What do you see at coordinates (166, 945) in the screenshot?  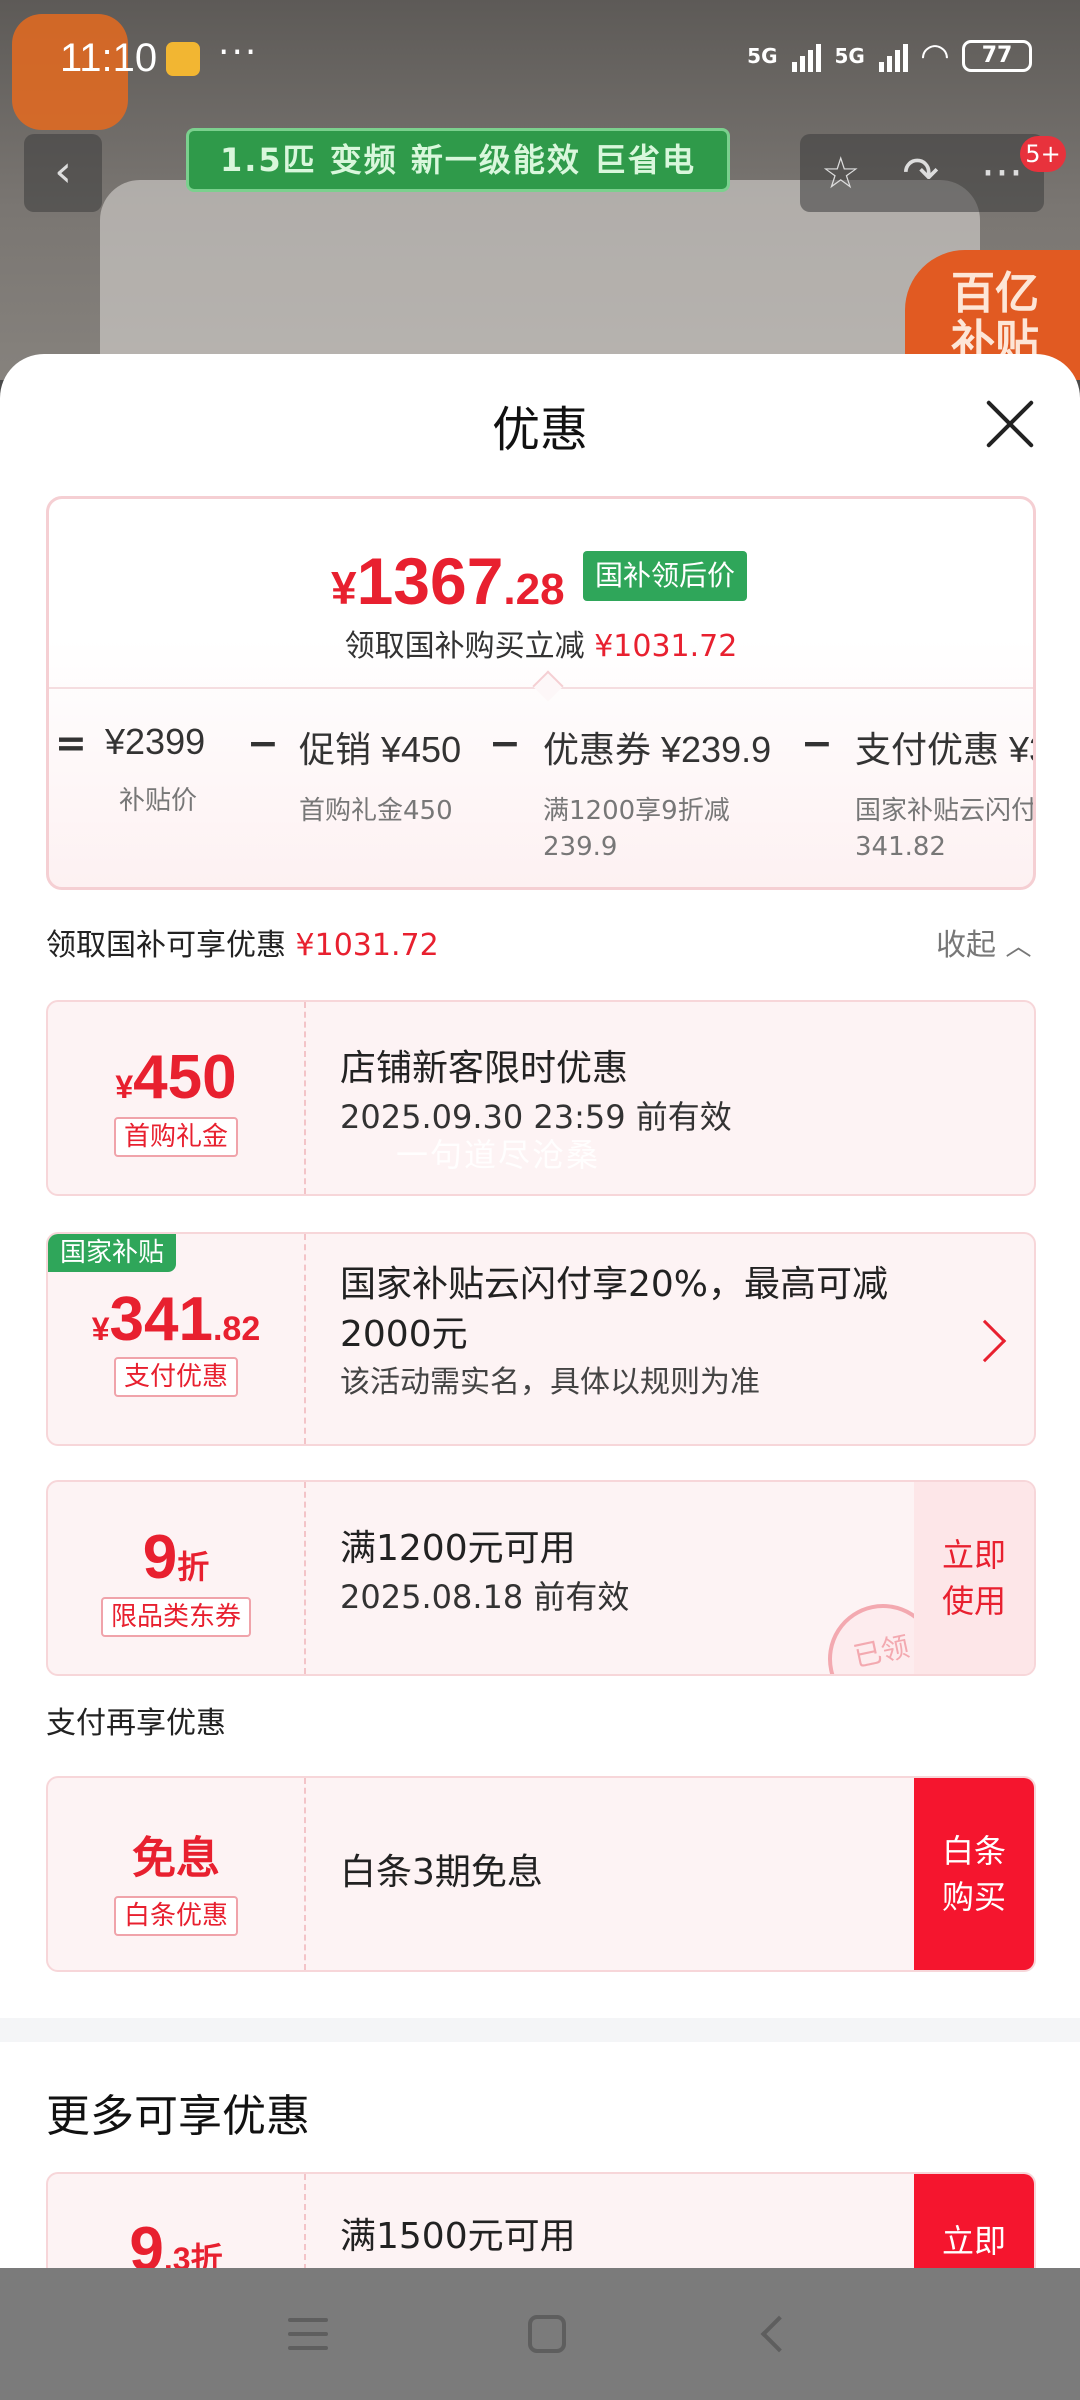 I see `section-subsidy-title: 领取国补可享优惠` at bounding box center [166, 945].